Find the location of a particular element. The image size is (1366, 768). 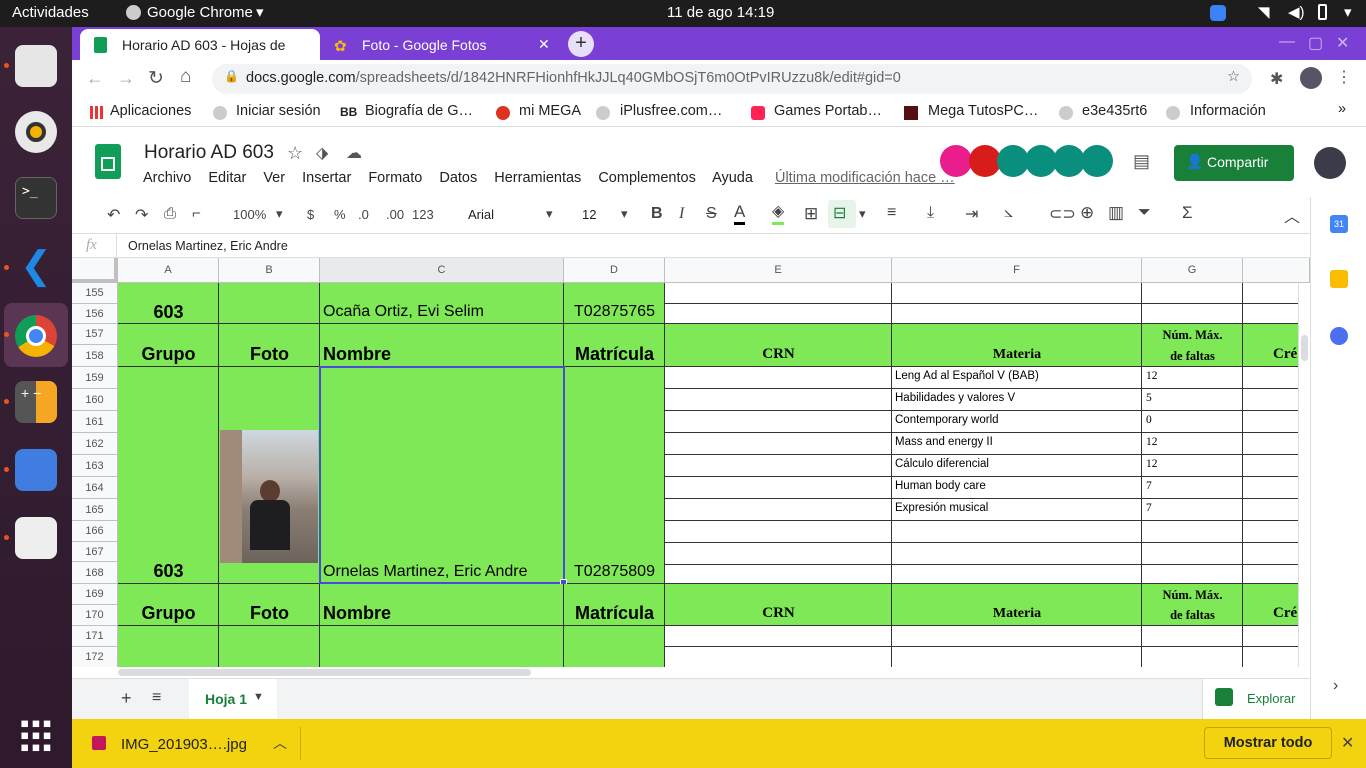

row-header: 157 is located at coordinates (95, 334).